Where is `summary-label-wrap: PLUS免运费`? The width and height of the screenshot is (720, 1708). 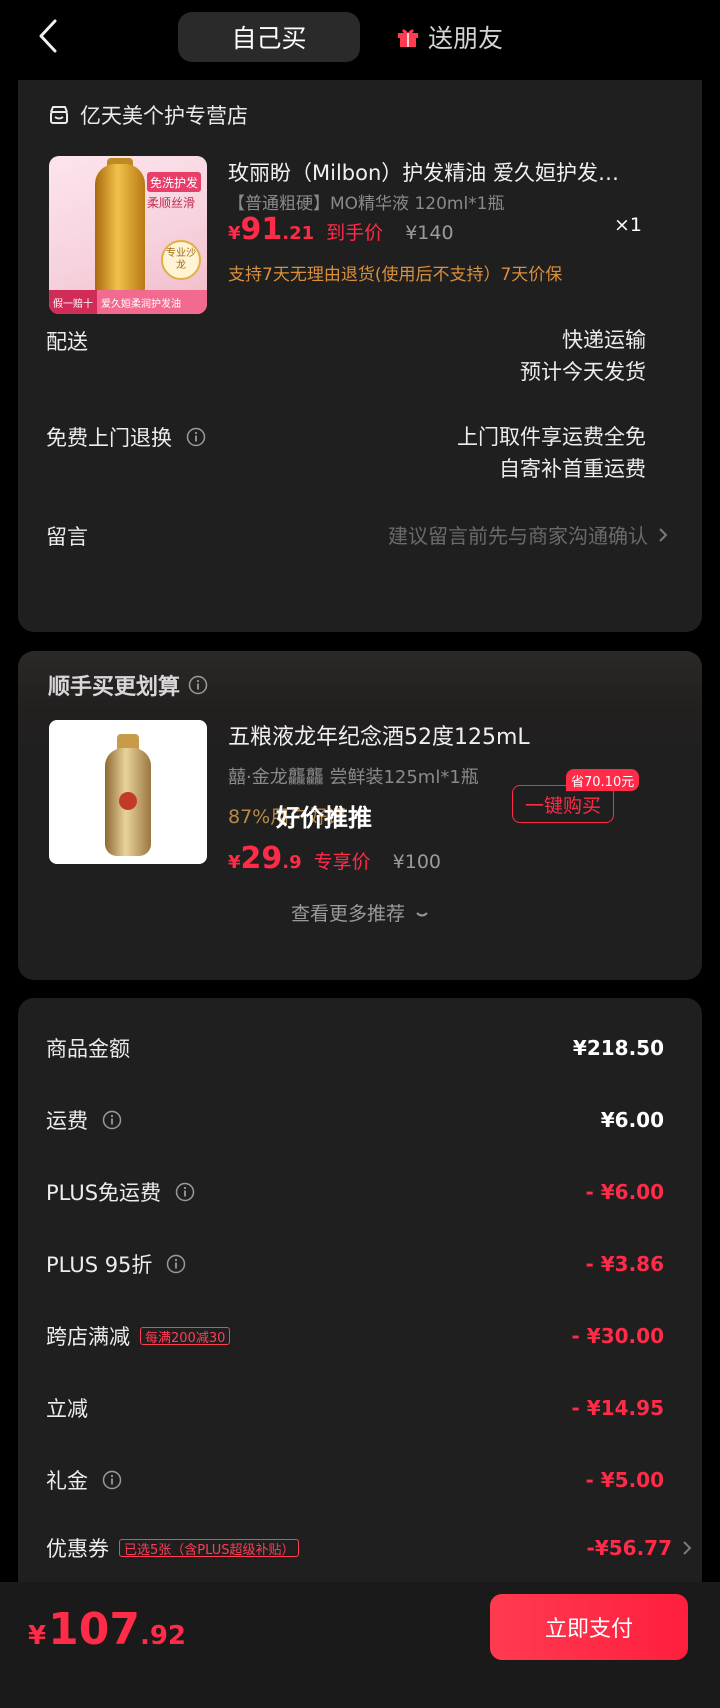 summary-label-wrap: PLUS免运费 is located at coordinates (120, 1192).